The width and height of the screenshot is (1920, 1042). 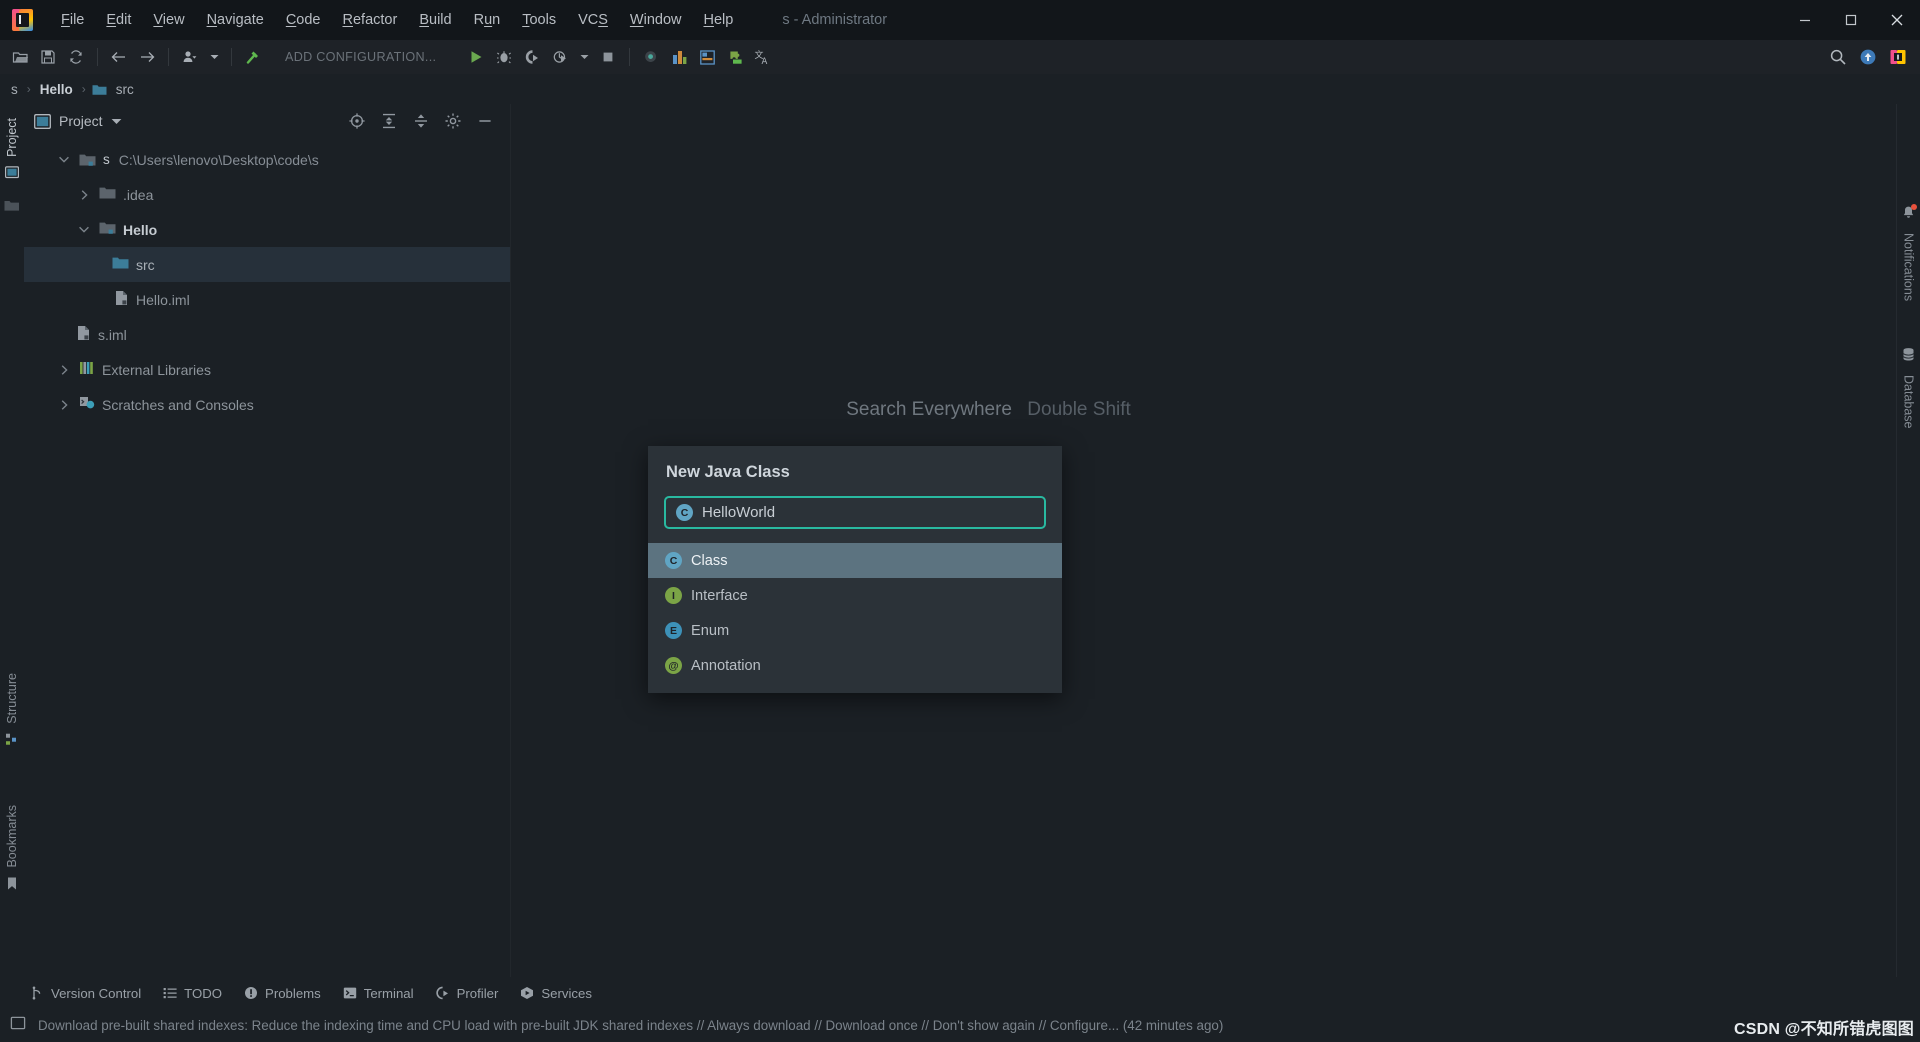 What do you see at coordinates (763, 57) in the screenshot?
I see `translate-icon: 文A` at bounding box center [763, 57].